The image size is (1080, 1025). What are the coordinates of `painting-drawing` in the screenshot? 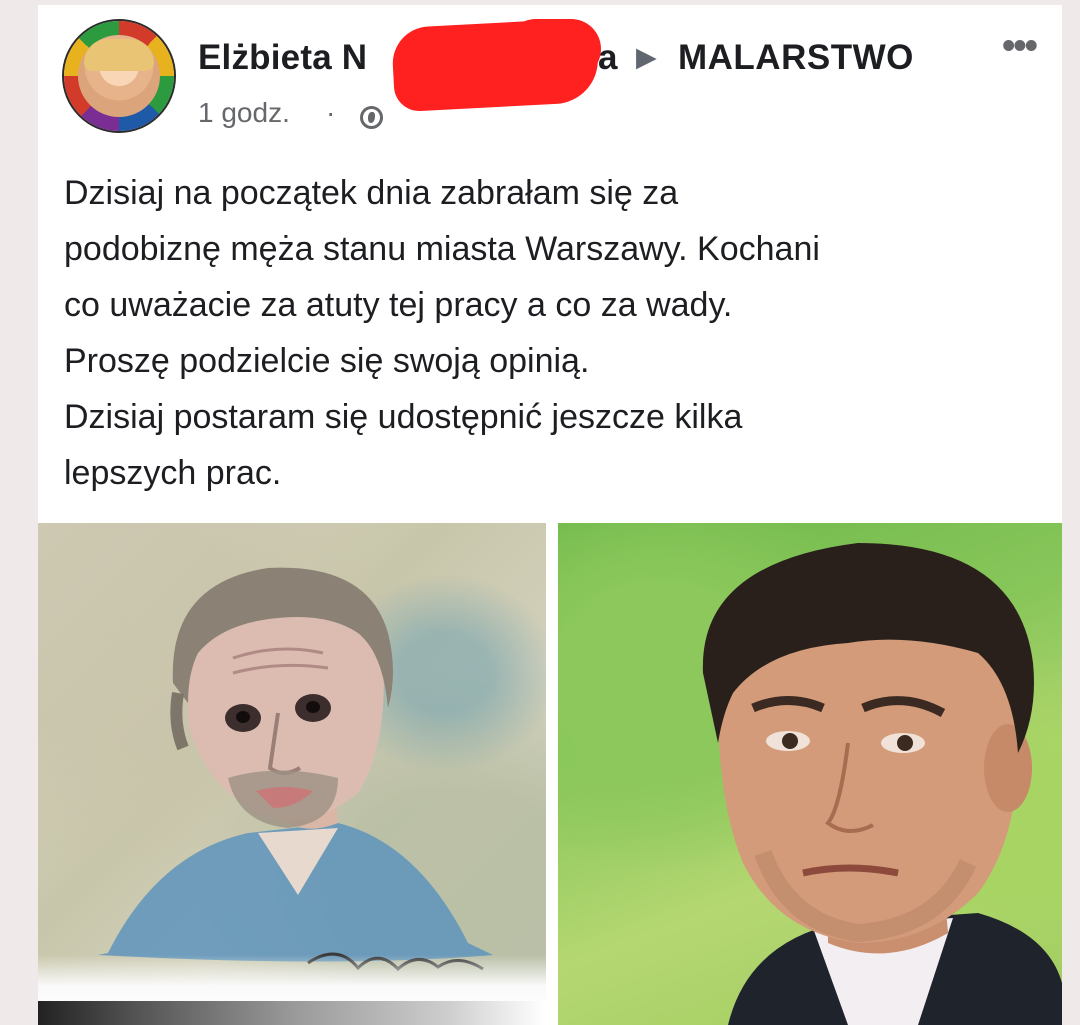 It's located at (295, 769).